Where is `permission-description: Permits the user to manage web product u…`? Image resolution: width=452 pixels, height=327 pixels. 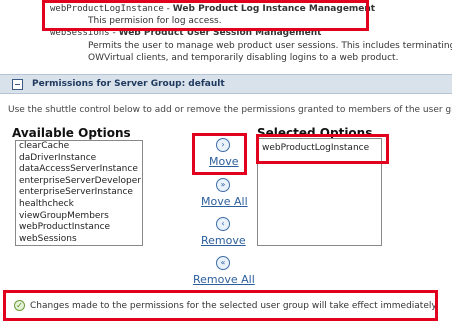
permission-description: Permits the user to manage web product u… is located at coordinates (270, 46).